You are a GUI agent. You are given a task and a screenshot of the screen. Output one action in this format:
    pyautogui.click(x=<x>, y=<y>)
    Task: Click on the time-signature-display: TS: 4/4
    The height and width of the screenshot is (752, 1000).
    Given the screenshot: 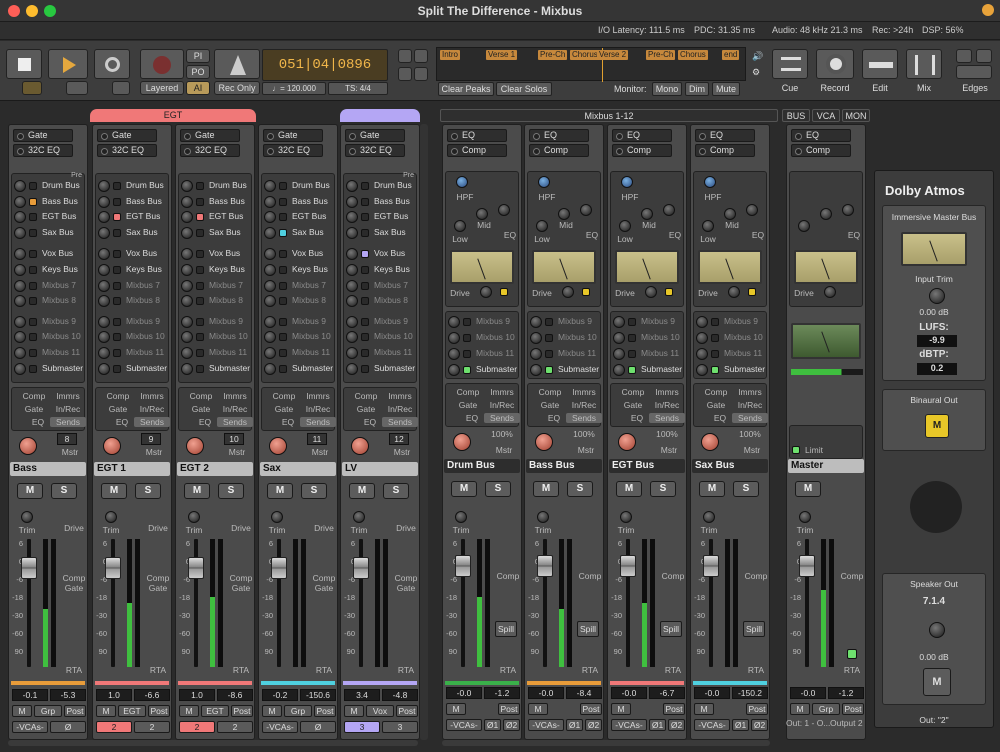 What is the action you would take?
    pyautogui.click(x=358, y=88)
    